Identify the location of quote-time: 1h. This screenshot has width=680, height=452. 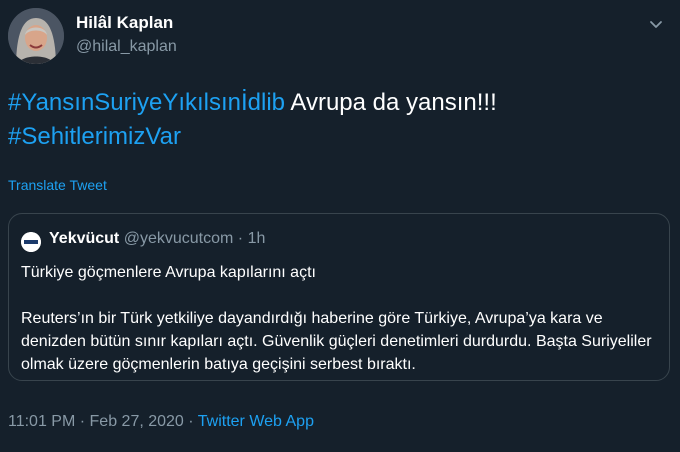
(257, 238).